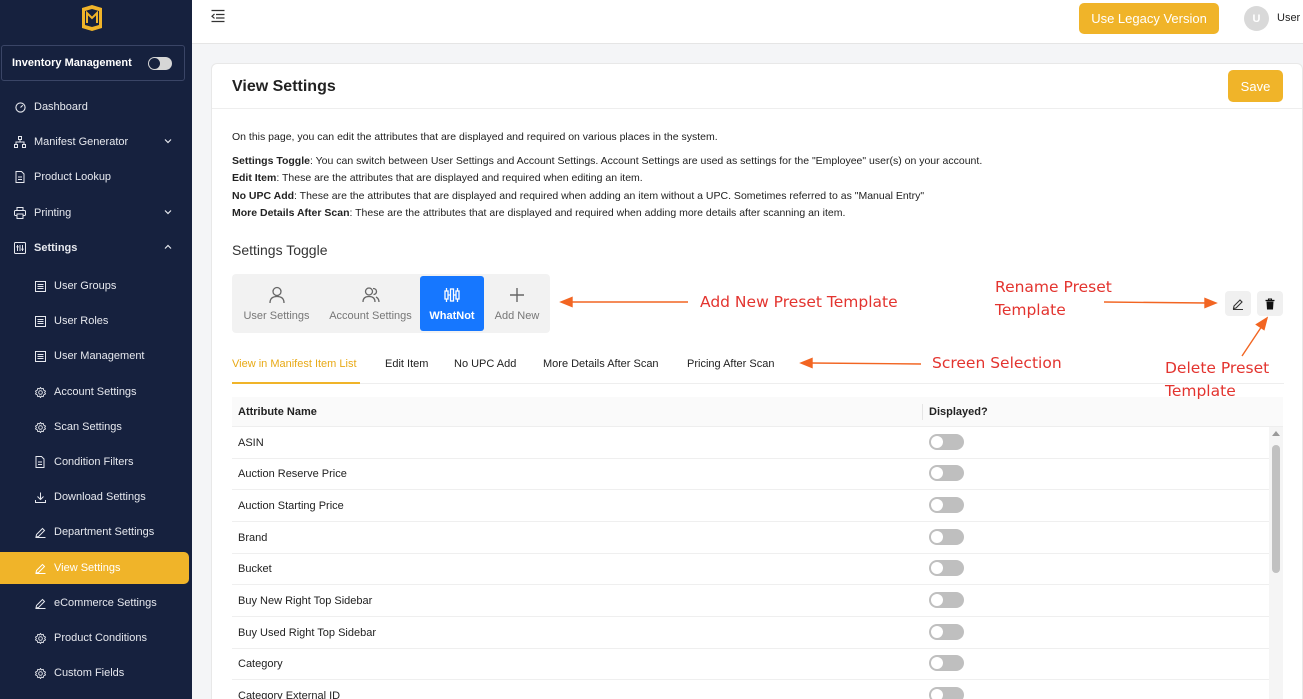 The width and height of the screenshot is (1303, 699). What do you see at coordinates (747, 22) in the screenshot?
I see `top-bar: Use Legacy Version U User` at bounding box center [747, 22].